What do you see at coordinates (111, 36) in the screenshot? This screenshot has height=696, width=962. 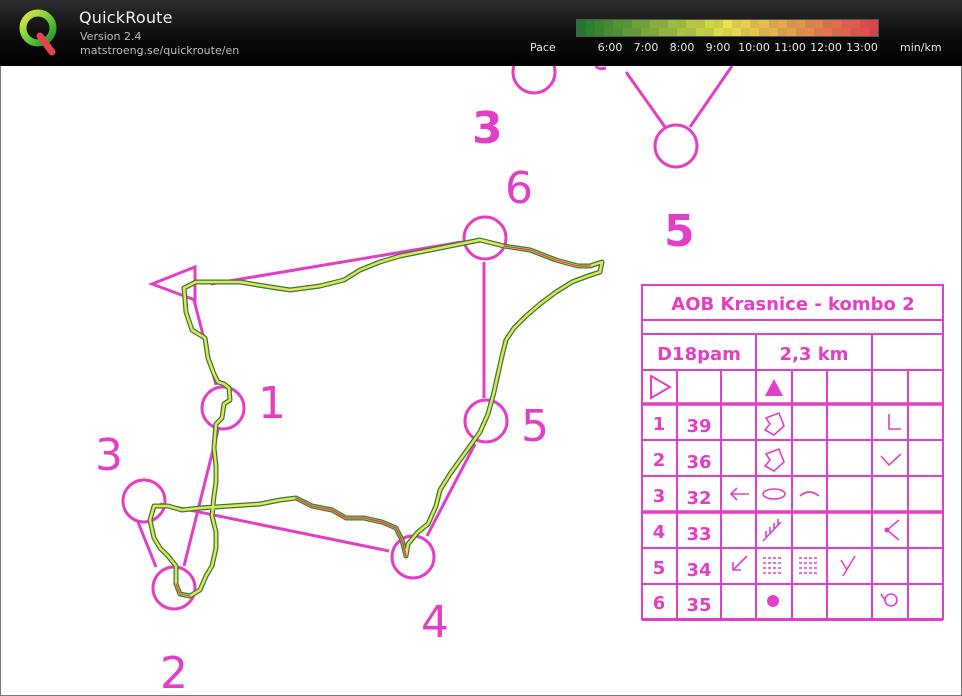 I see `app-version: Version 2.4` at bounding box center [111, 36].